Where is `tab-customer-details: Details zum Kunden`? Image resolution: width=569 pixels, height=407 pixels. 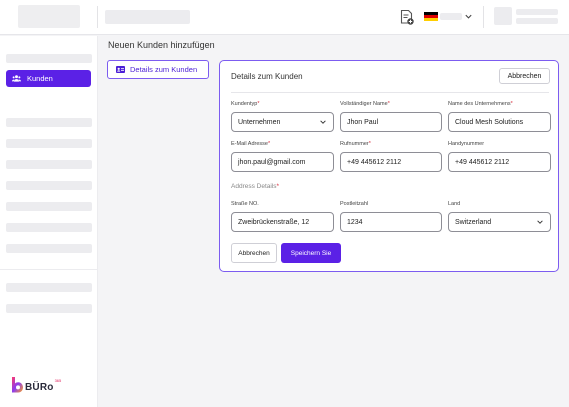 tab-customer-details: Details zum Kunden is located at coordinates (158, 69).